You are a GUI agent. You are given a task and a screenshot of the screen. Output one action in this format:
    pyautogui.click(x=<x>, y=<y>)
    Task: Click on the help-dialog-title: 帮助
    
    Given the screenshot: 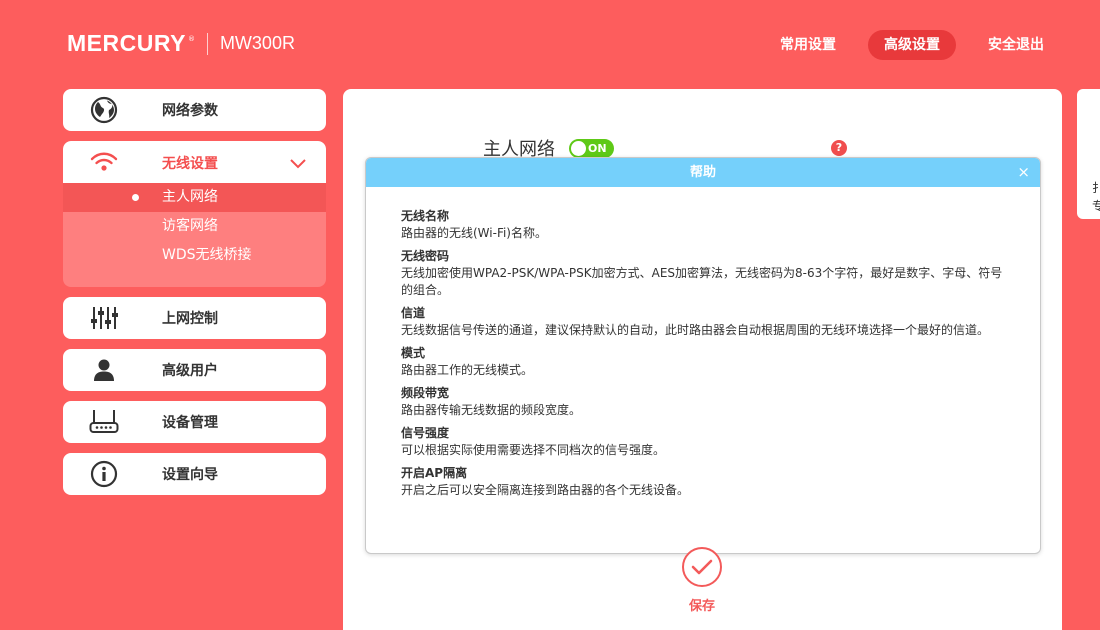 What is the action you would take?
    pyautogui.click(x=702, y=172)
    